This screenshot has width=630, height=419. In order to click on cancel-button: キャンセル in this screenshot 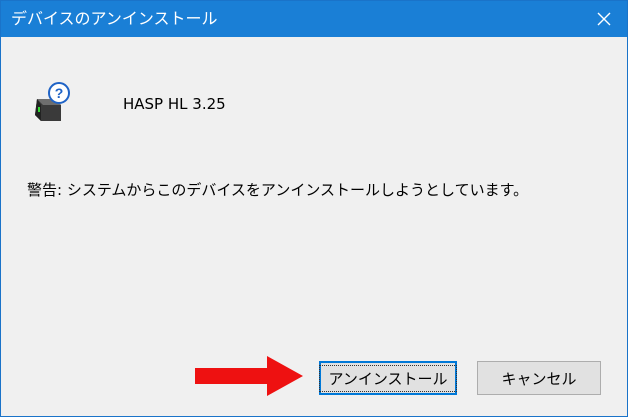, I will do `click(539, 378)`.